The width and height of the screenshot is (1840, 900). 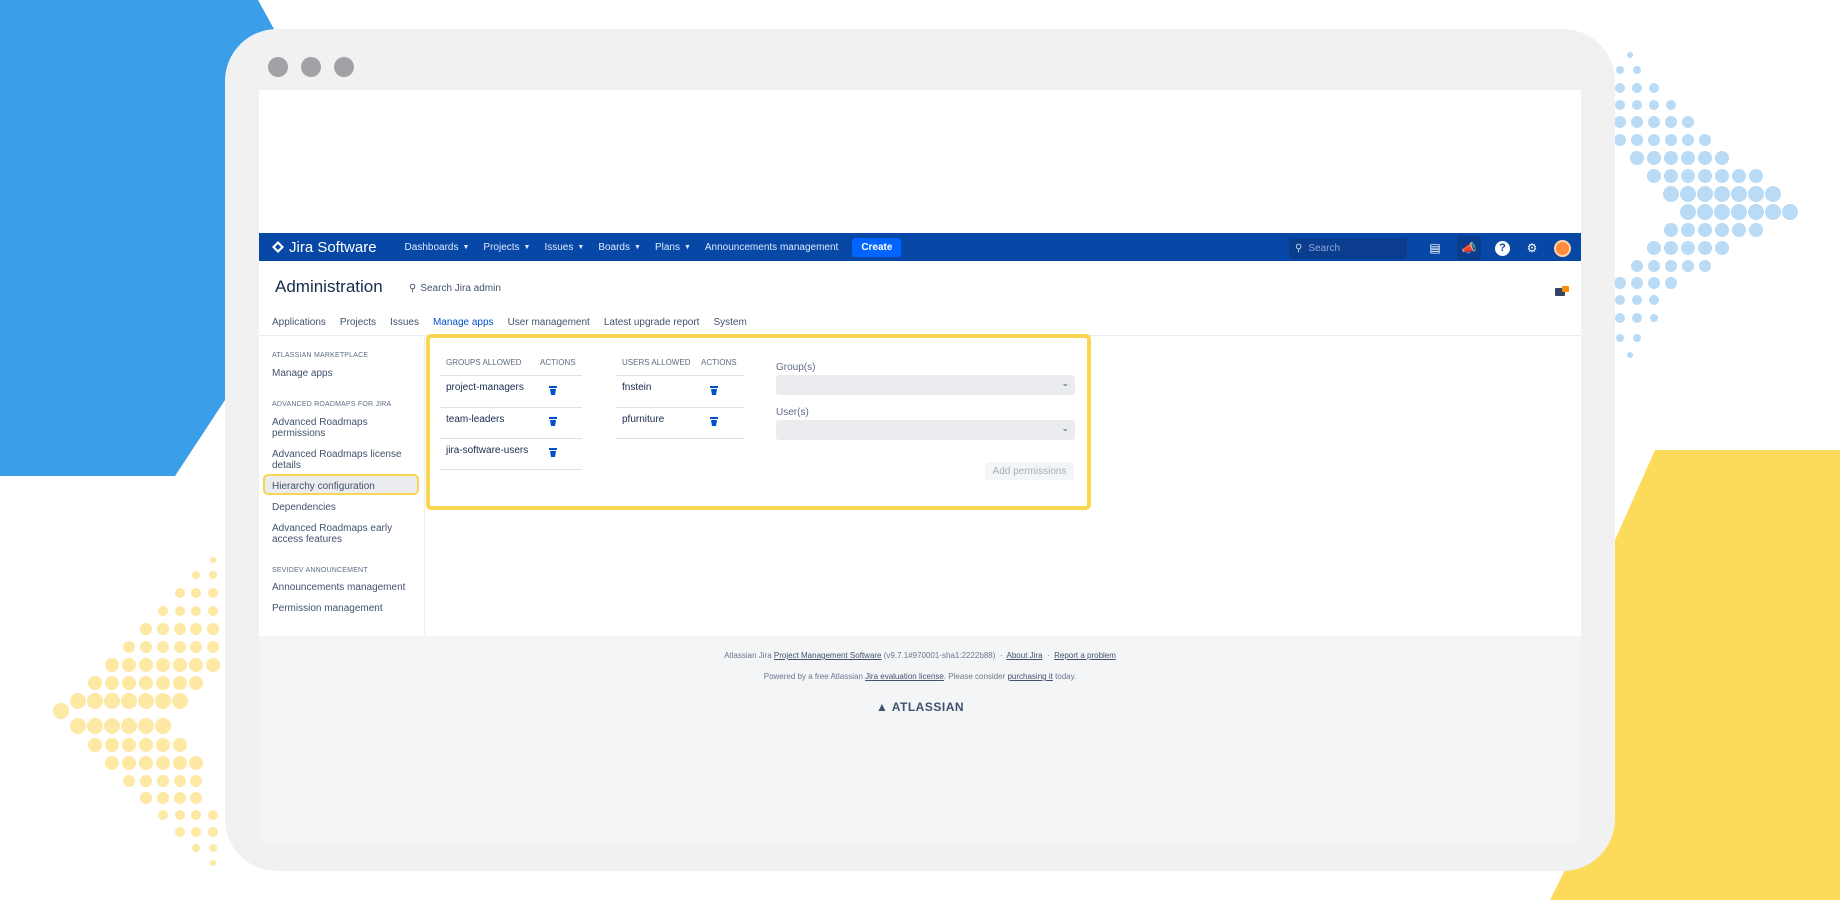 What do you see at coordinates (332, 404) in the screenshot?
I see `sidebar-heading-advanced-roadmaps: ADVANCED ROADMAPS FOR JIRA` at bounding box center [332, 404].